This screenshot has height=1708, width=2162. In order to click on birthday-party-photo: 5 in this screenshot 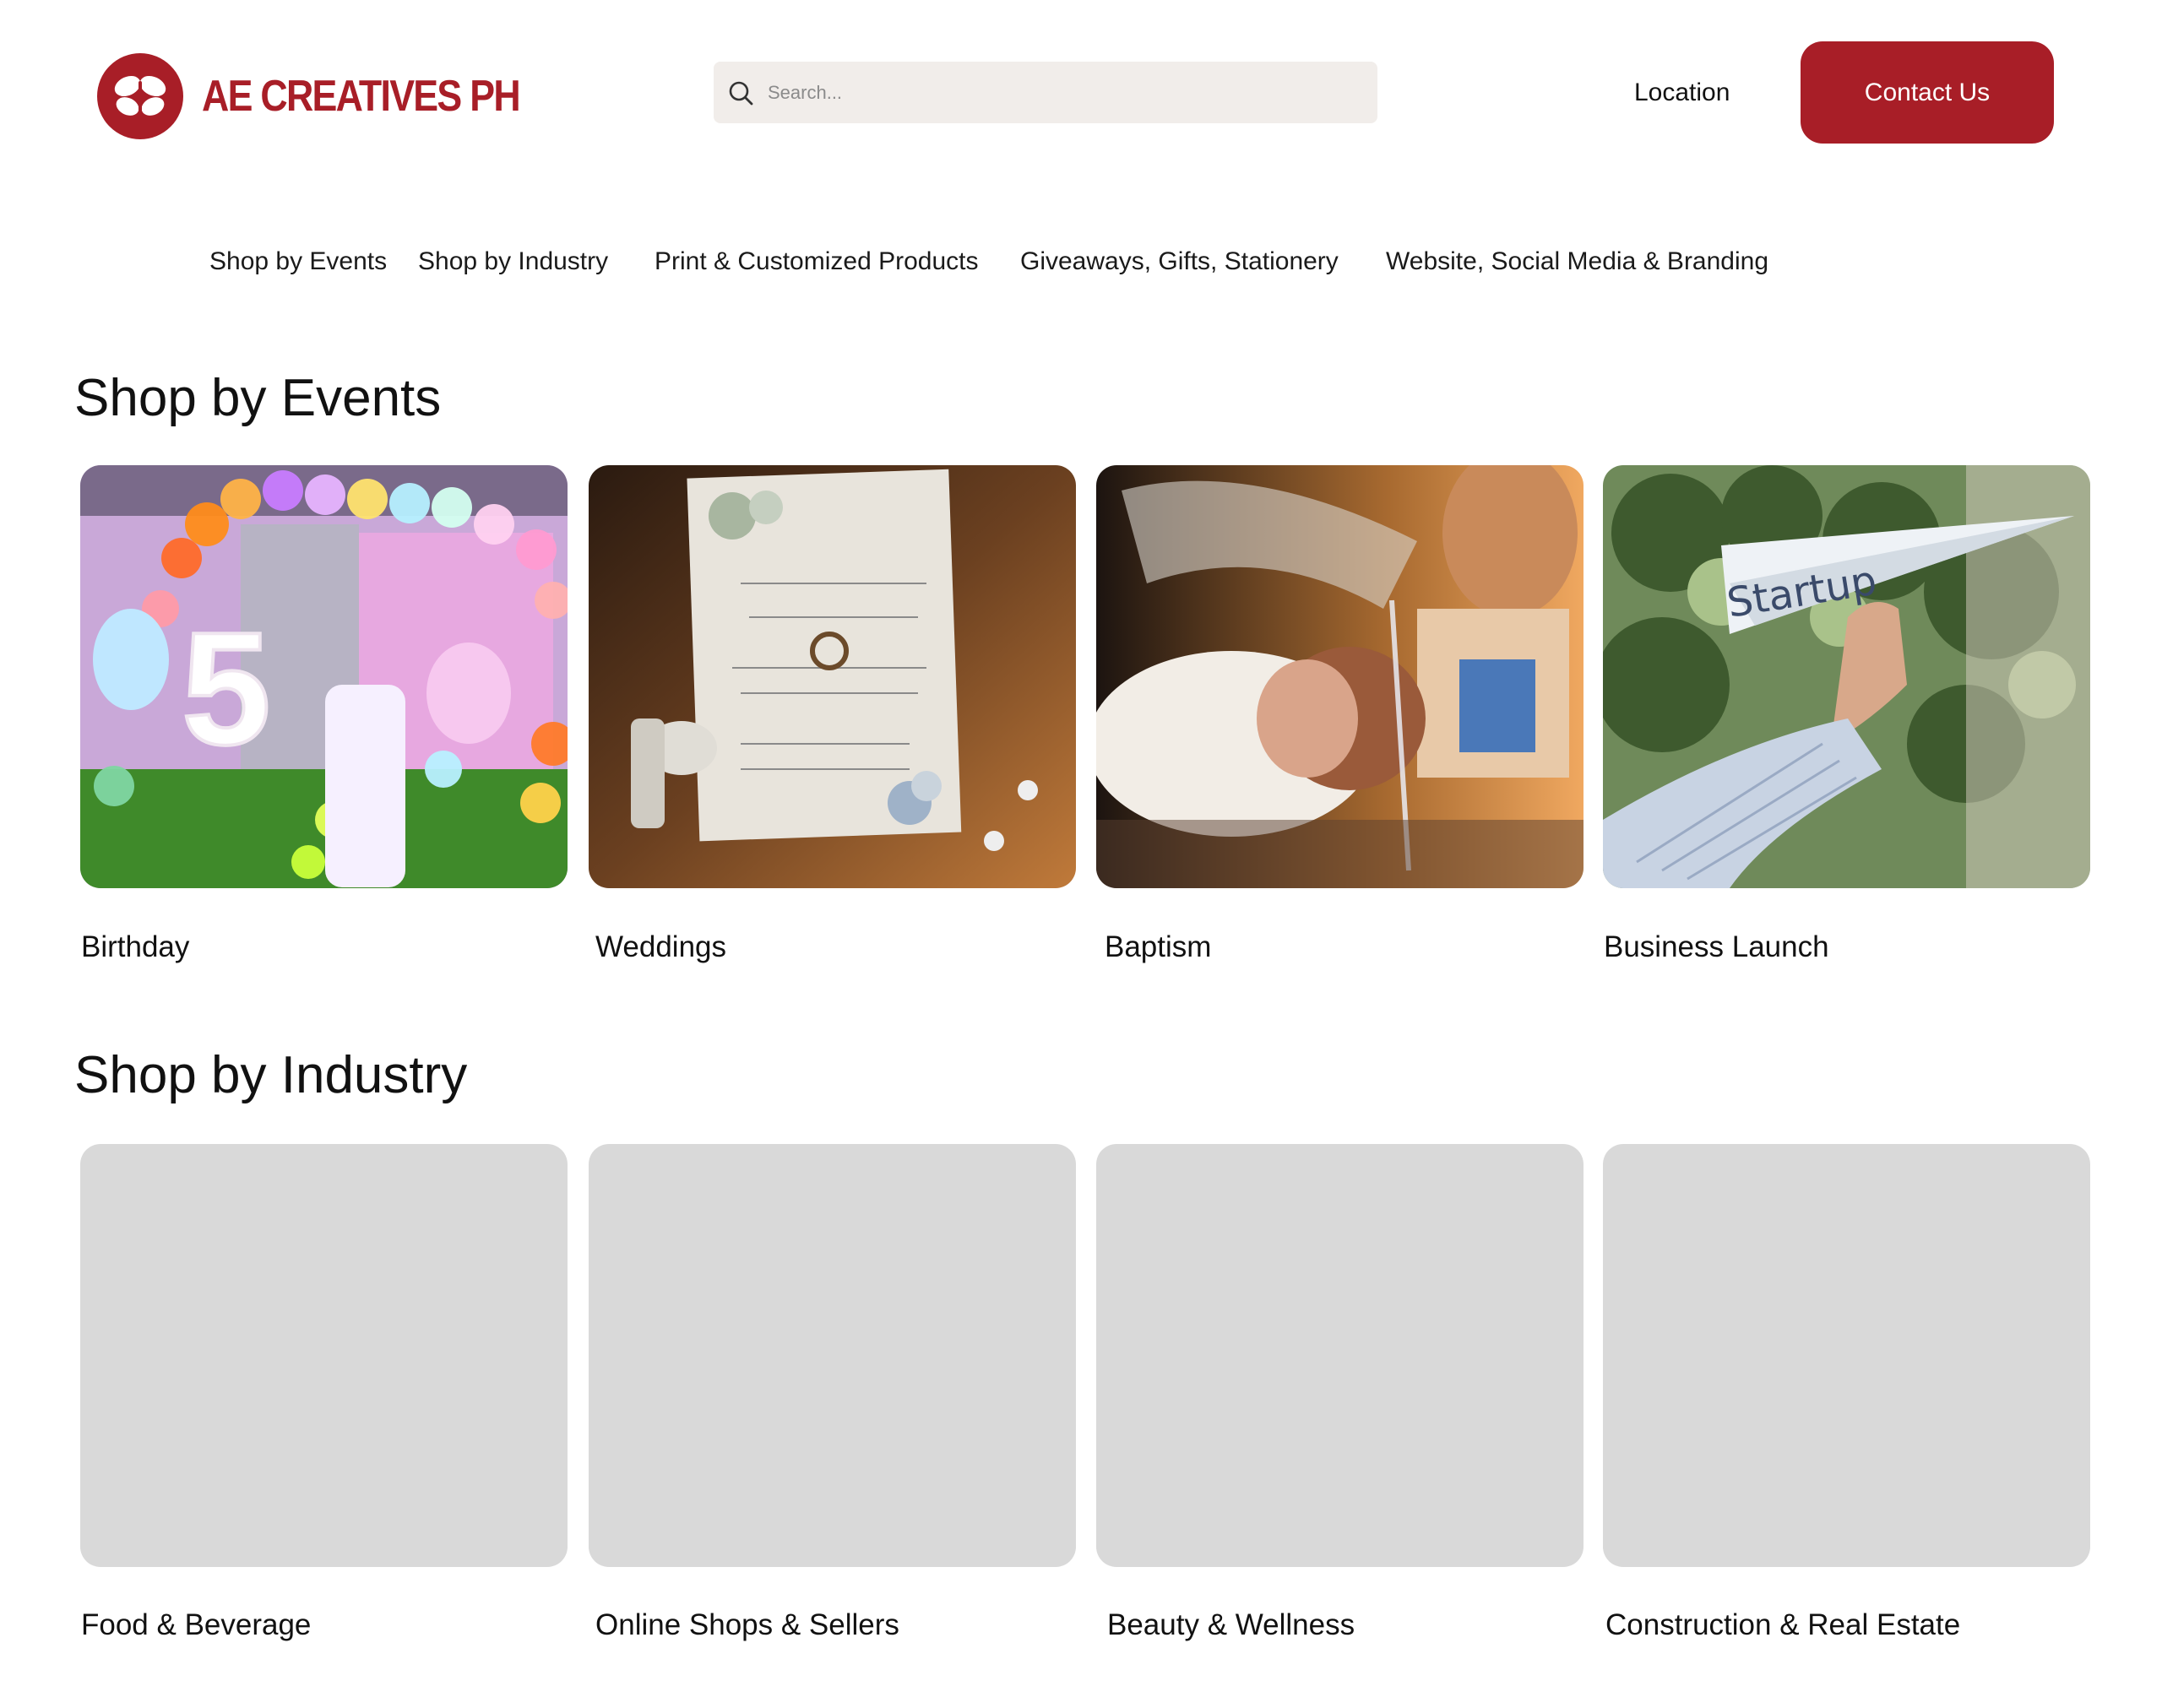, I will do `click(324, 676)`.